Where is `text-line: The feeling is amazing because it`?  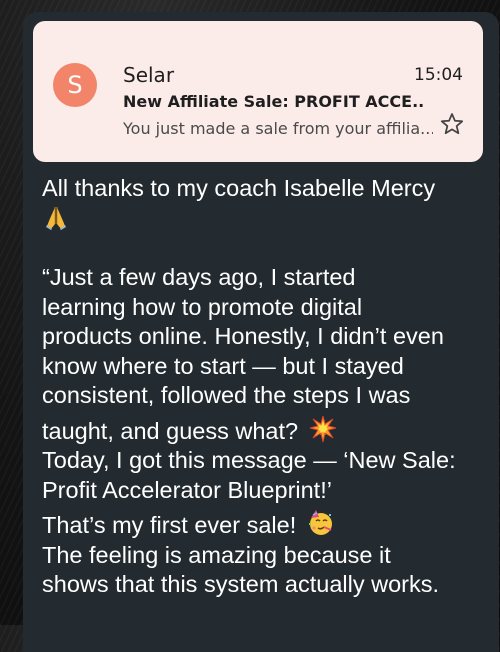
text-line: The feeling is amazing because it is located at coordinates (216, 554).